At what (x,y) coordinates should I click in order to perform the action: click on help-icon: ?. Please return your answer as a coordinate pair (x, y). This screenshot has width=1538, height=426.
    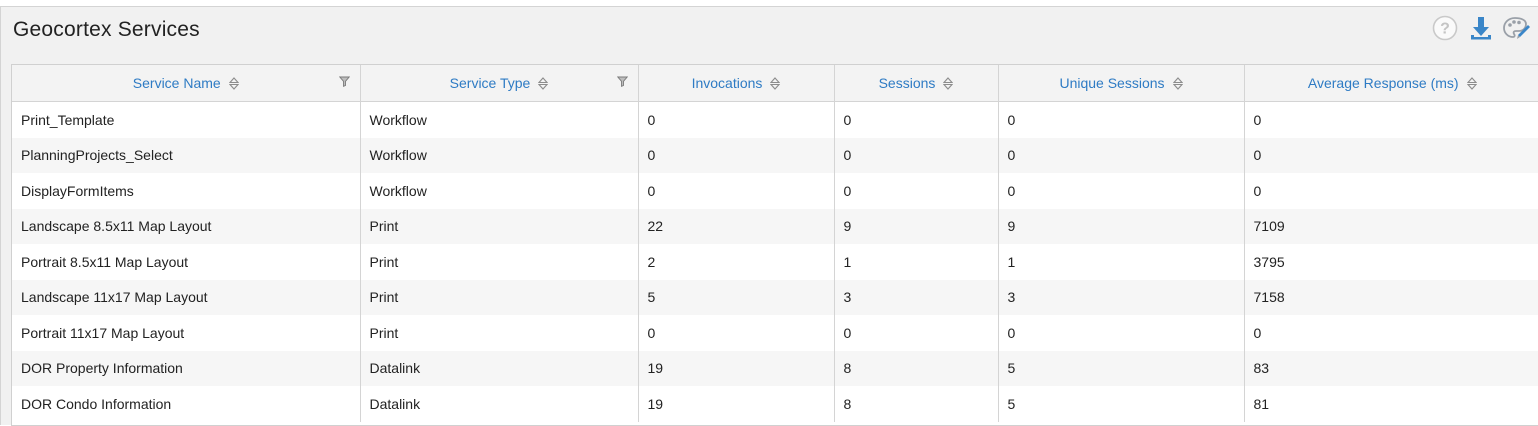
    Looking at the image, I should click on (1445, 30).